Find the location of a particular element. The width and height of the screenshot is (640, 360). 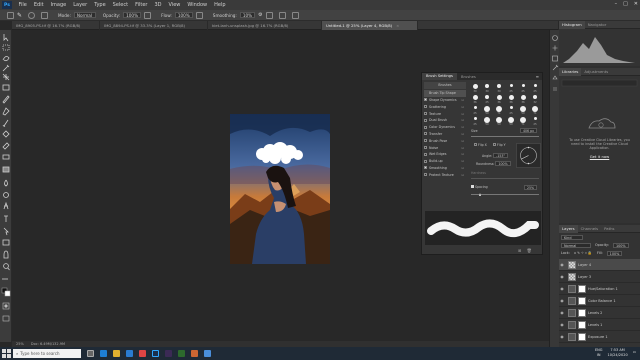

blend-mode-select: Normal is located at coordinates (576, 245).